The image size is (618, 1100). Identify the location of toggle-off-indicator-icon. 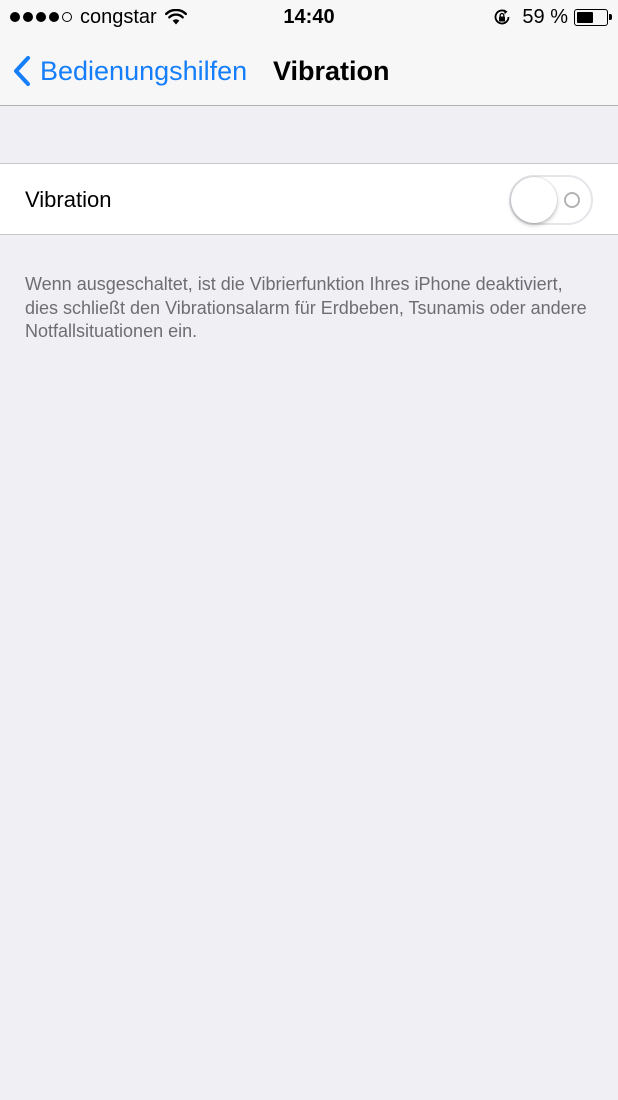
(572, 200).